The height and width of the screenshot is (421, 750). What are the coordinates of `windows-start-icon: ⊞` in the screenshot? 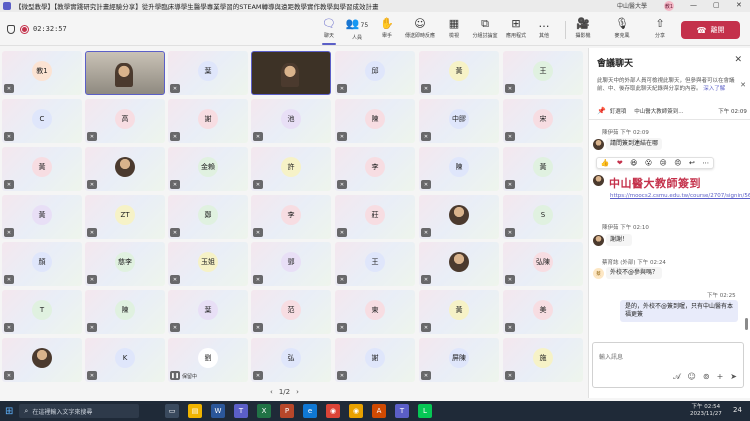 It's located at (9, 411).